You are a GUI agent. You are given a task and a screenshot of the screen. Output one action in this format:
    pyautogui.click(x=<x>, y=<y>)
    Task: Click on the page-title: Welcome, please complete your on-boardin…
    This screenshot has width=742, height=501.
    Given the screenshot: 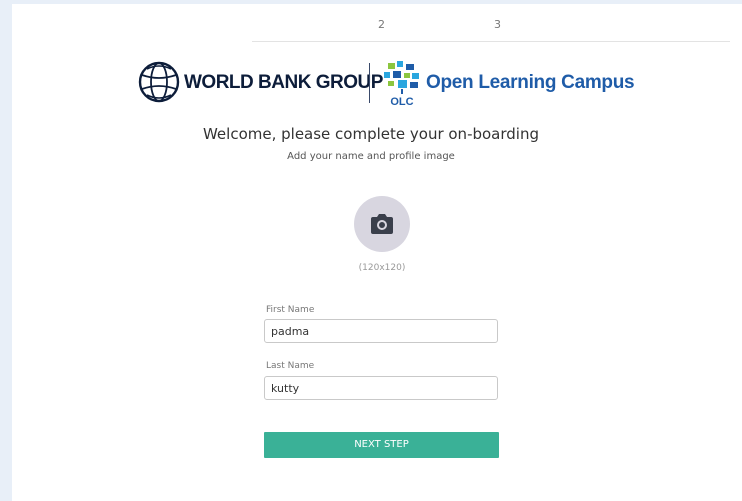 What is the action you would take?
    pyautogui.click(x=370, y=134)
    